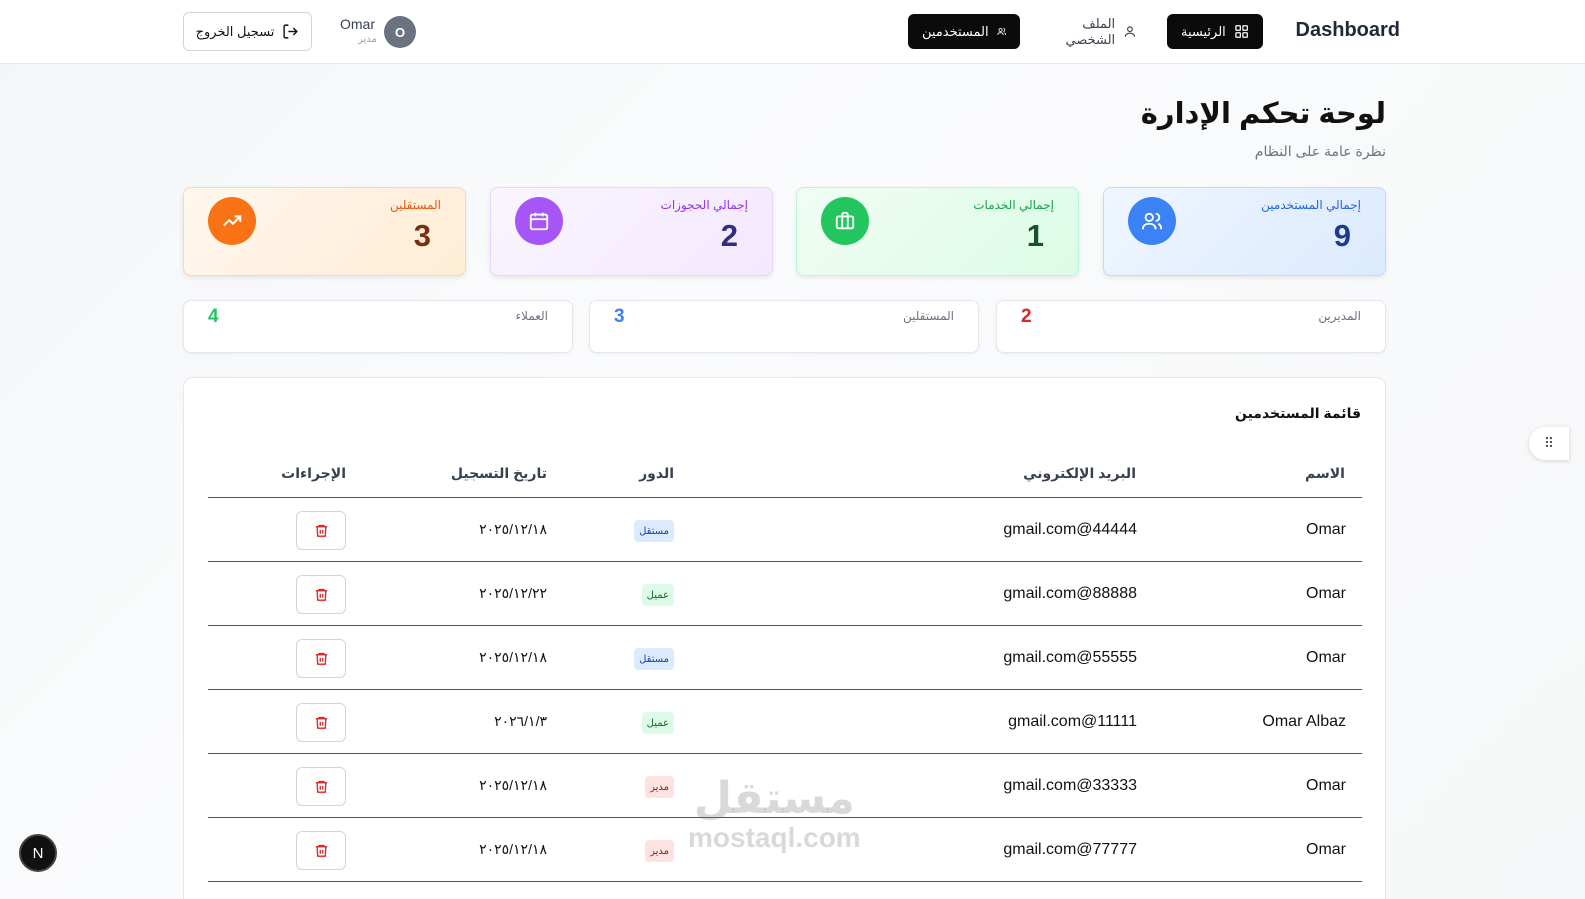  What do you see at coordinates (704, 205) in the screenshot?
I see `stat-label: إجمالي الحجوزات` at bounding box center [704, 205].